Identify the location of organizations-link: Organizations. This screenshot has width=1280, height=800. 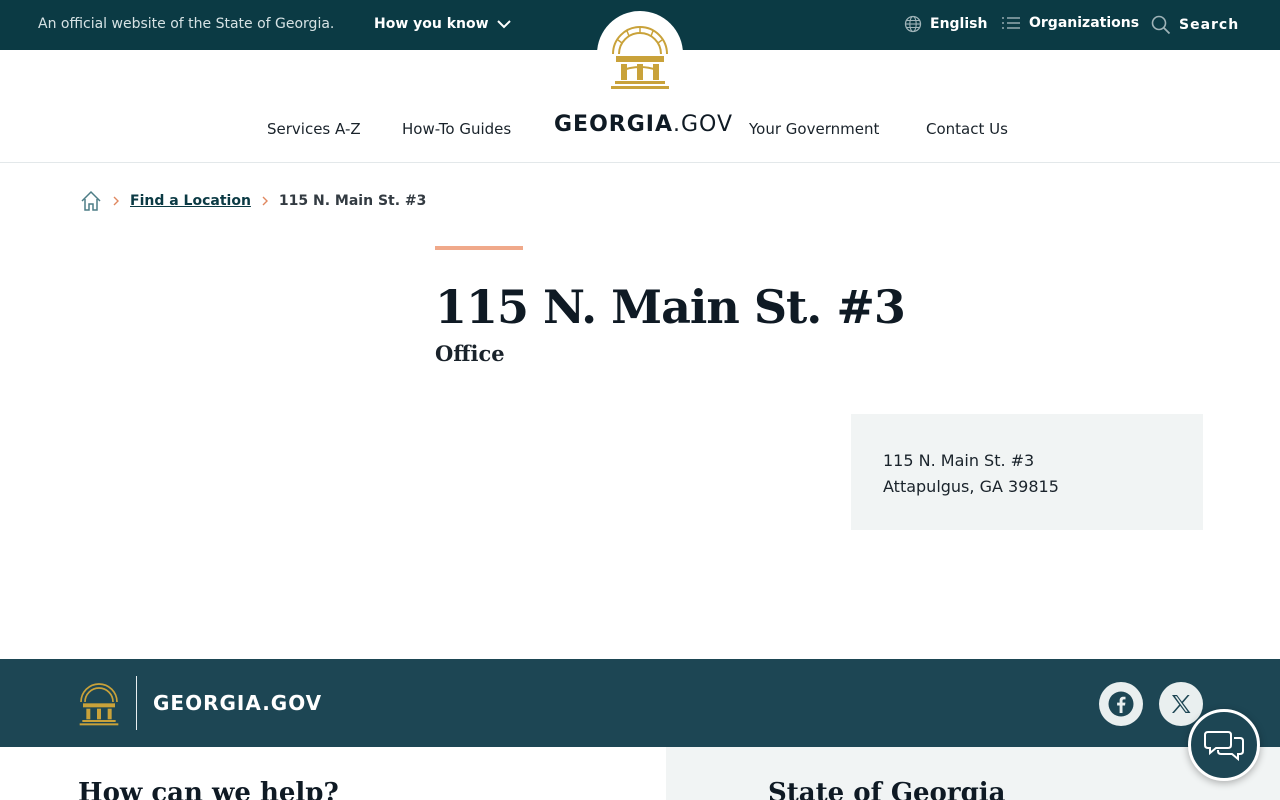
(1070, 23).